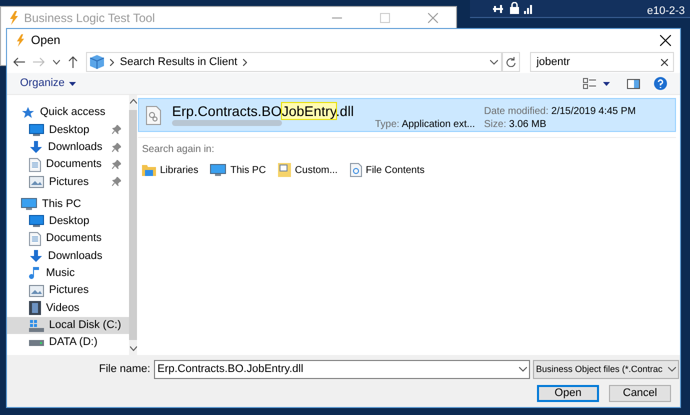 The width and height of the screenshot is (690, 415). What do you see at coordinates (387, 170) in the screenshot?
I see `search-location-link: File Contents` at bounding box center [387, 170].